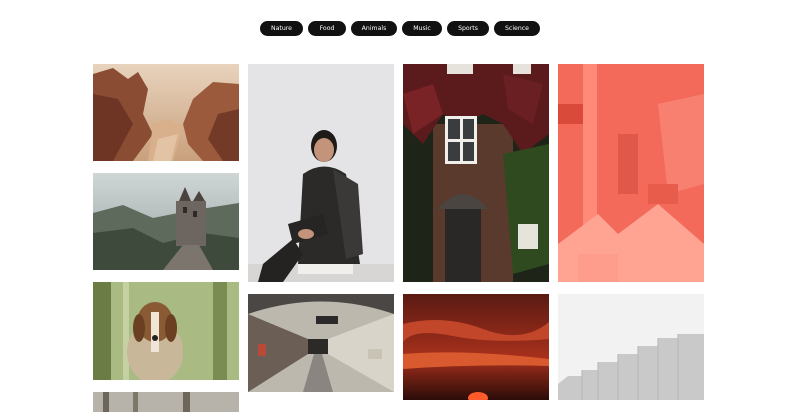 The width and height of the screenshot is (800, 412). I want to click on photo-canyon-rocks, so click(166, 112).